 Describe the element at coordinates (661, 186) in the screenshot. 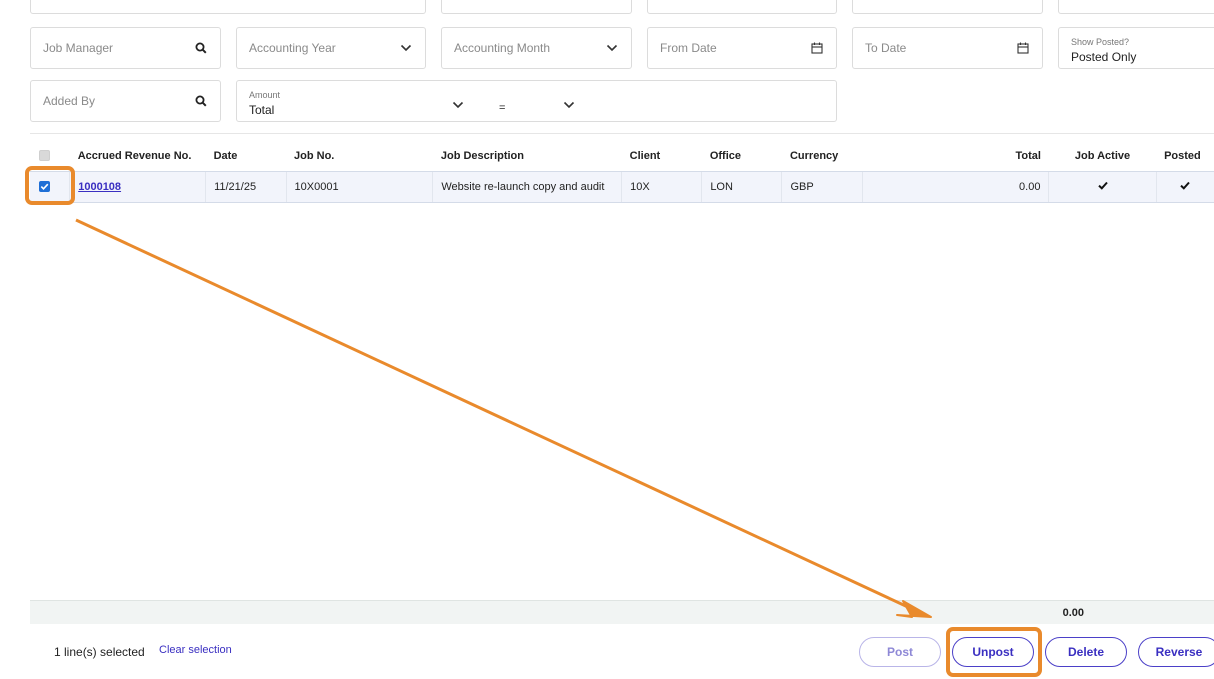

I see `cell-client: 10X` at that location.